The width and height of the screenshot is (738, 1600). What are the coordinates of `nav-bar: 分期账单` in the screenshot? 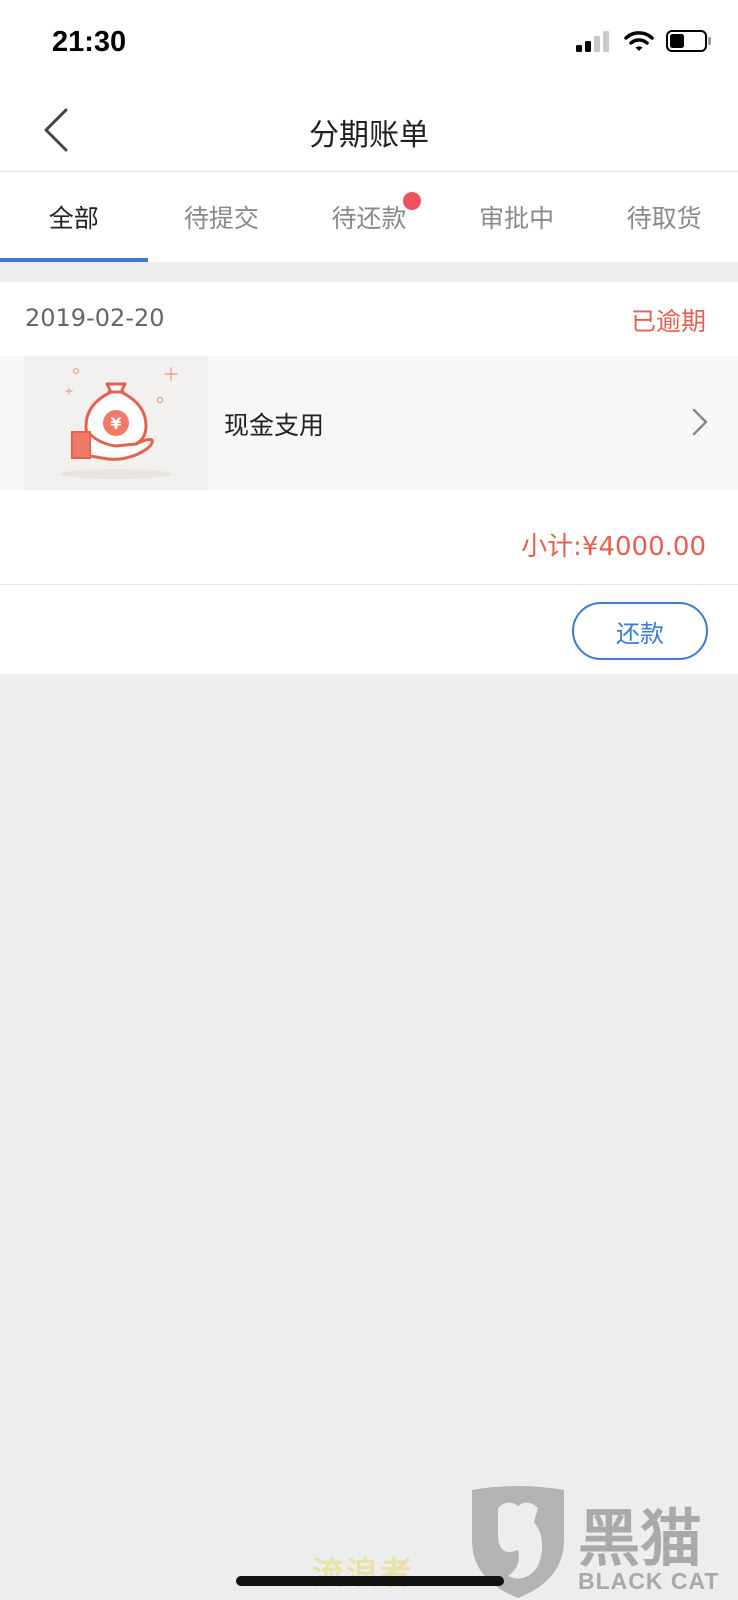 It's located at (369, 130).